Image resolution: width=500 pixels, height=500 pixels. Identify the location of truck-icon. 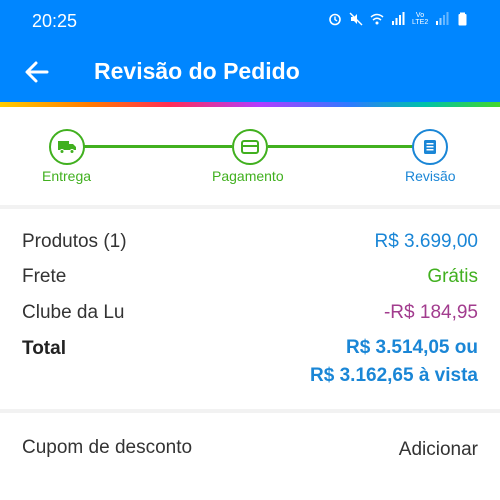
(67, 147).